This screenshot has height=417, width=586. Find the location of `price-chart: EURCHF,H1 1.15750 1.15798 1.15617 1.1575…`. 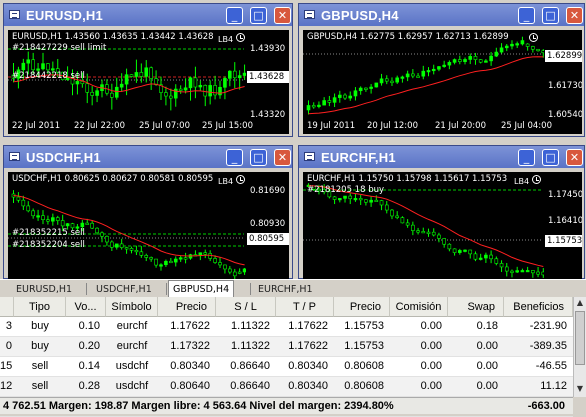

price-chart: EURCHF,H1 1.15750 1.15798 1.15617 1.1575… is located at coordinates (442, 226).